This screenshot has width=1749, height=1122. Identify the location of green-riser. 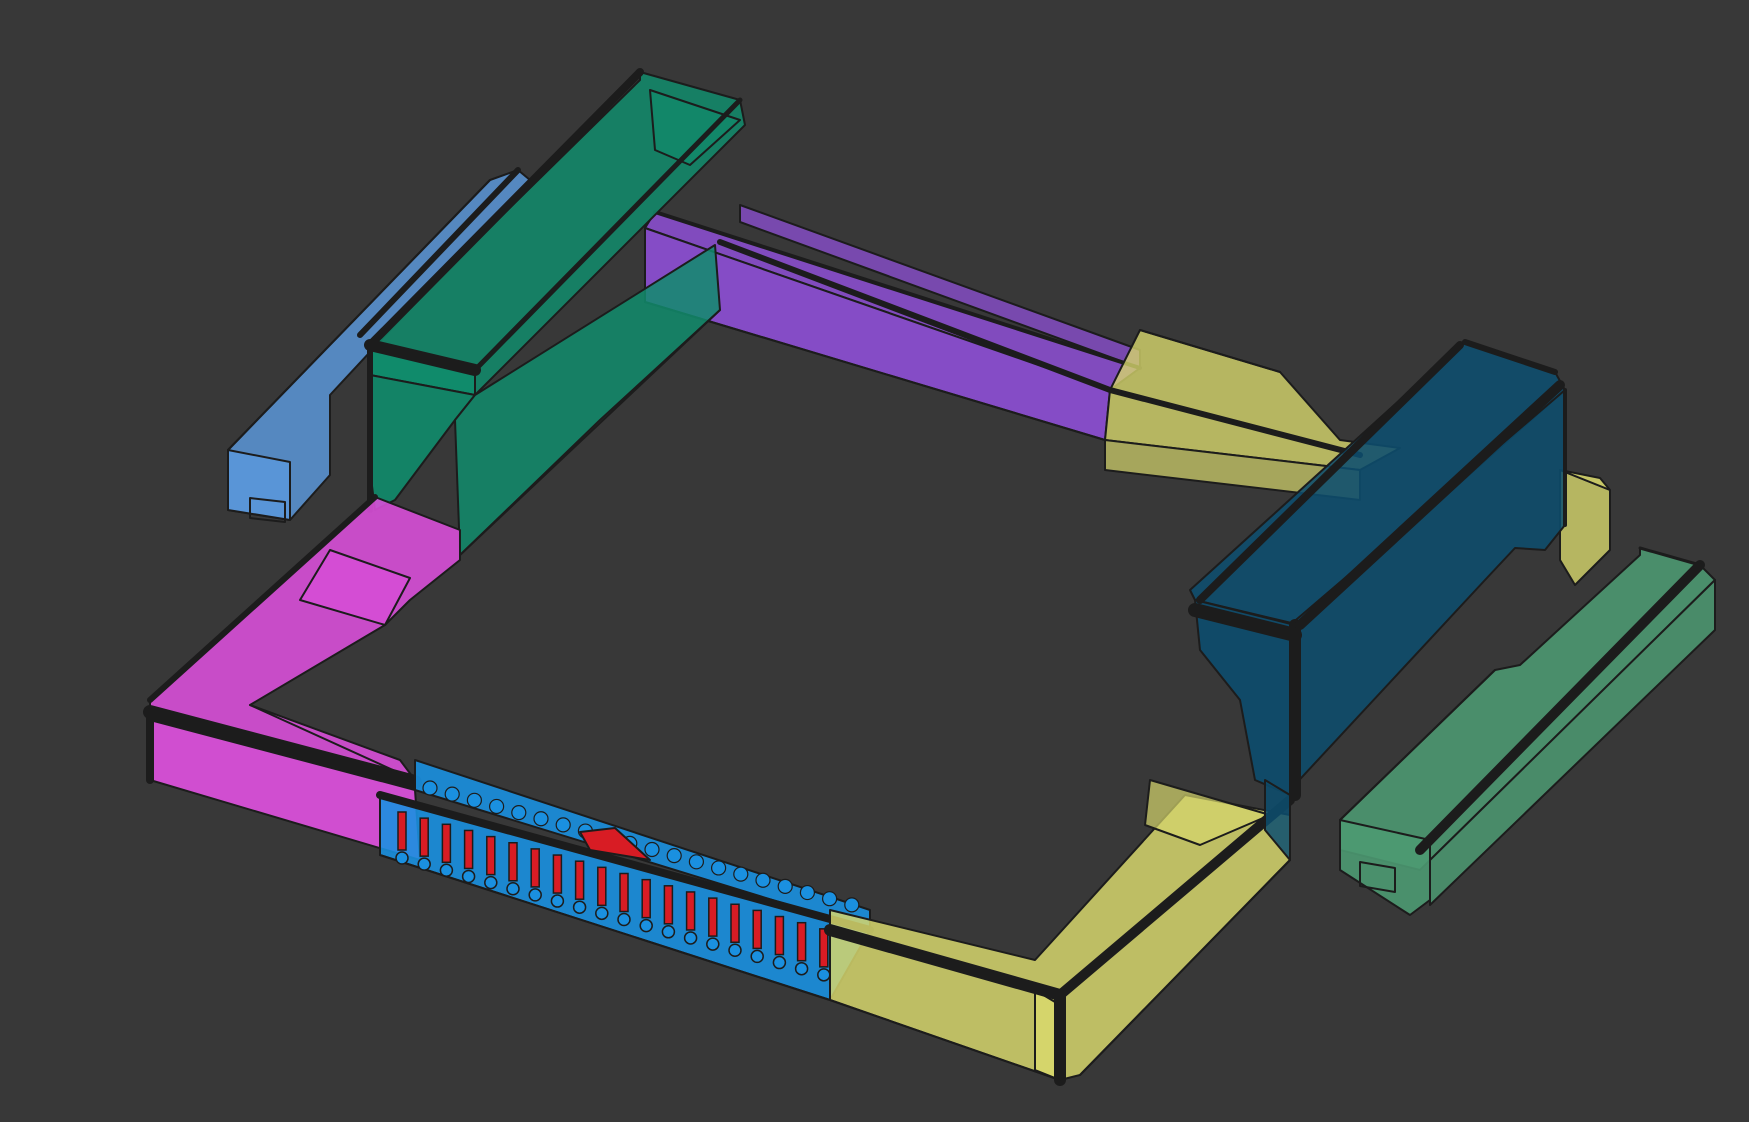
(555, 312).